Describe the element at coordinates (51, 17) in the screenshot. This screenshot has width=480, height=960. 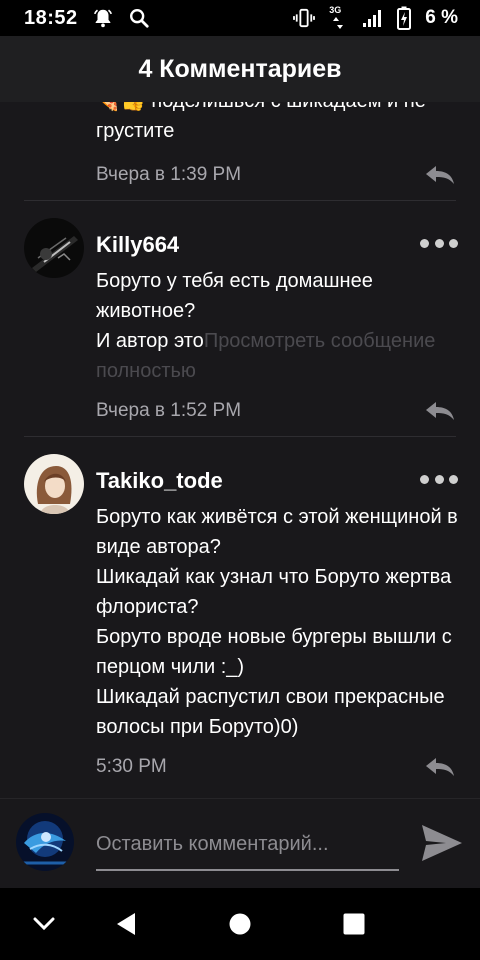
I see `status-time: 18:52` at that location.